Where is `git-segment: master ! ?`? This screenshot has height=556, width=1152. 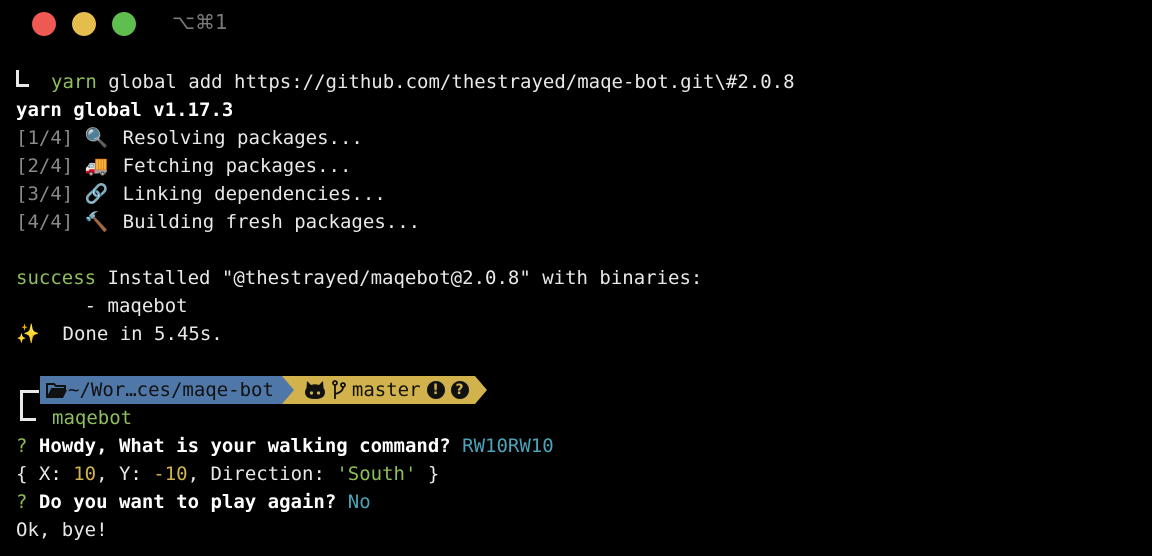 git-segment: master ! ? is located at coordinates (384, 390).